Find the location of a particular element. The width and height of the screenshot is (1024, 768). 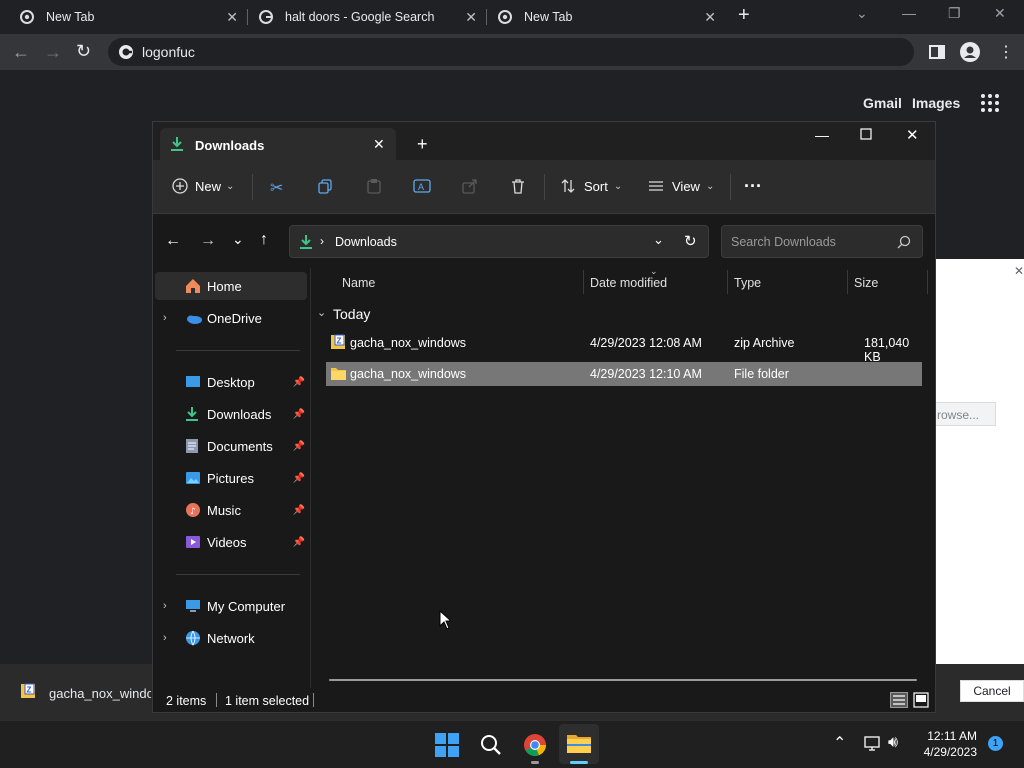

restore-icon: ❐ is located at coordinates (954, 13).